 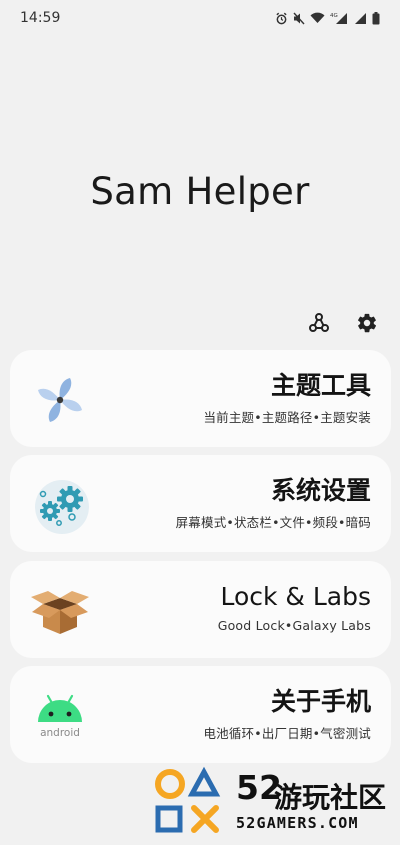 What do you see at coordinates (343, 323) in the screenshot?
I see `action-row` at bounding box center [343, 323].